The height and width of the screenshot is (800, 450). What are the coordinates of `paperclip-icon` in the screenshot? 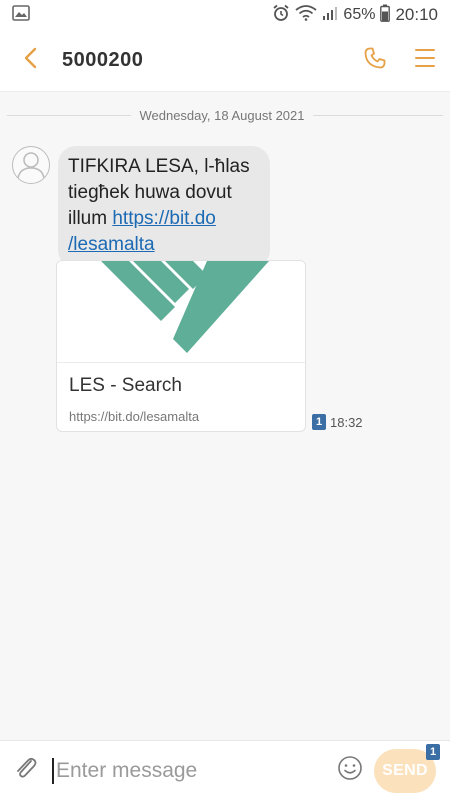 It's located at (26, 770).